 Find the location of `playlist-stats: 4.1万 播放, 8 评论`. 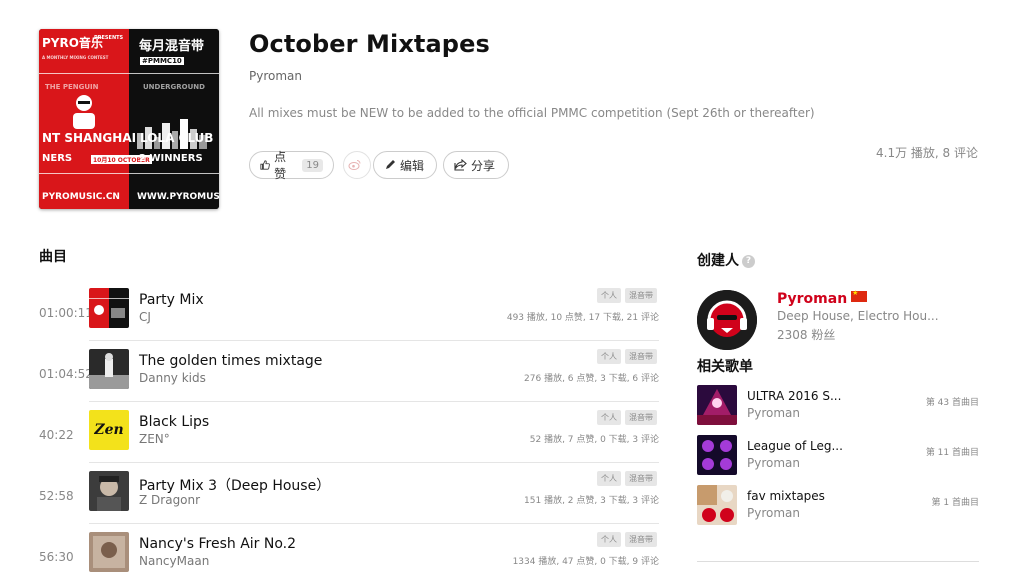

playlist-stats: 4.1万 播放, 8 评论 is located at coordinates (927, 153).